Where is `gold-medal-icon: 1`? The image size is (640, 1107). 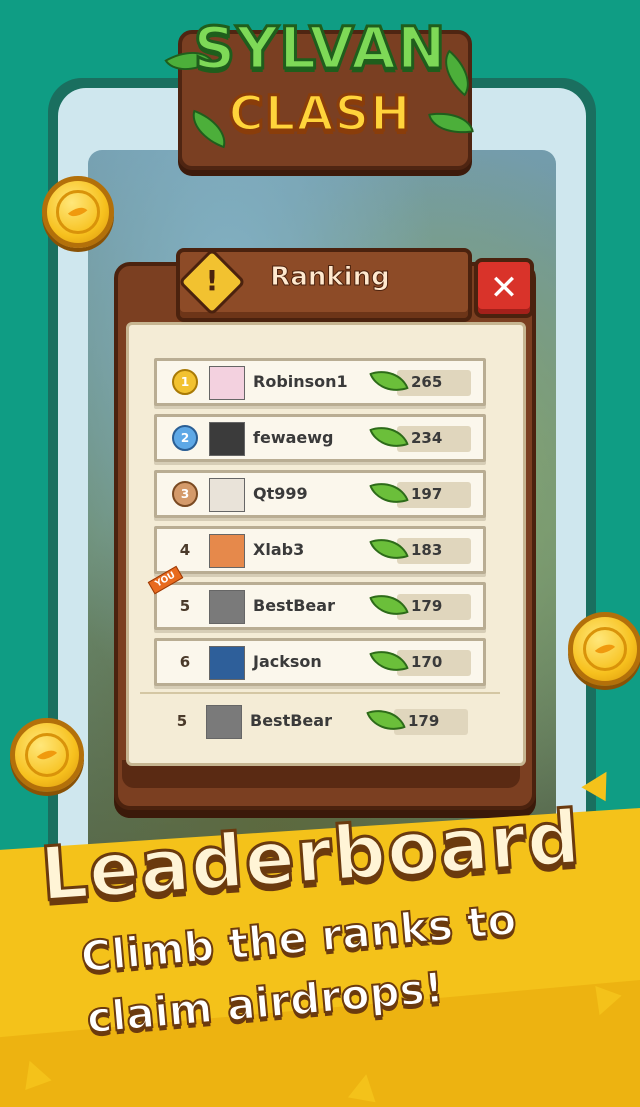
gold-medal-icon: 1 is located at coordinates (185, 382).